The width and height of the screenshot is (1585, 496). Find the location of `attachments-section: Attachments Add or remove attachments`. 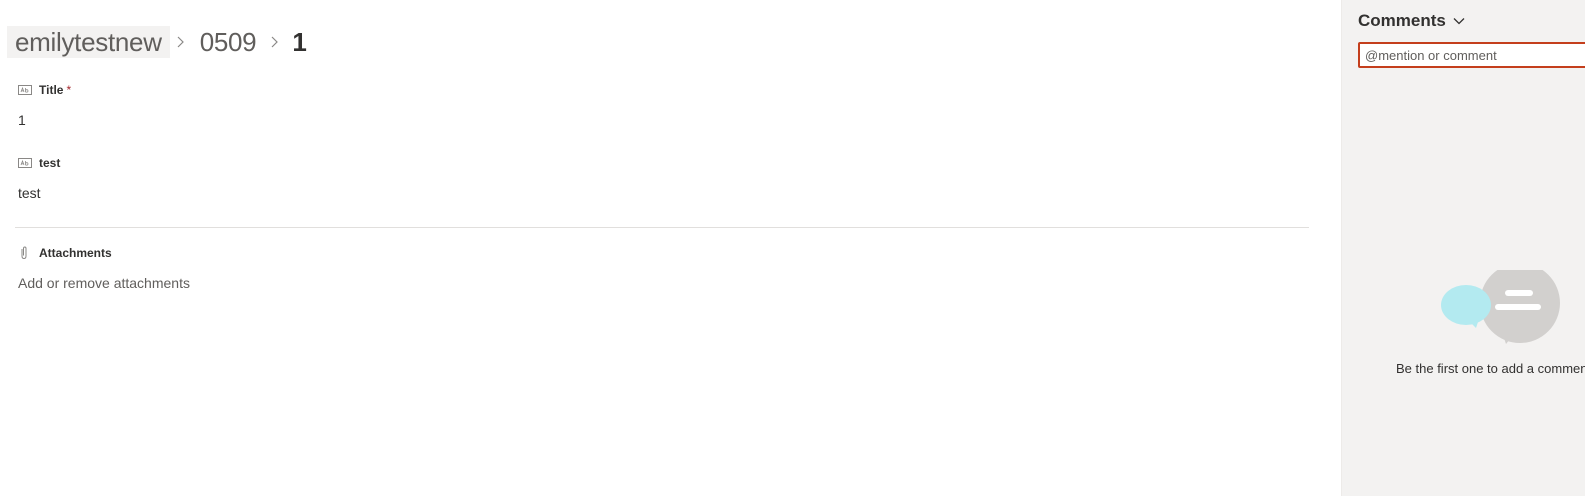

attachments-section: Attachments Add or remove attachments is located at coordinates (104, 268).